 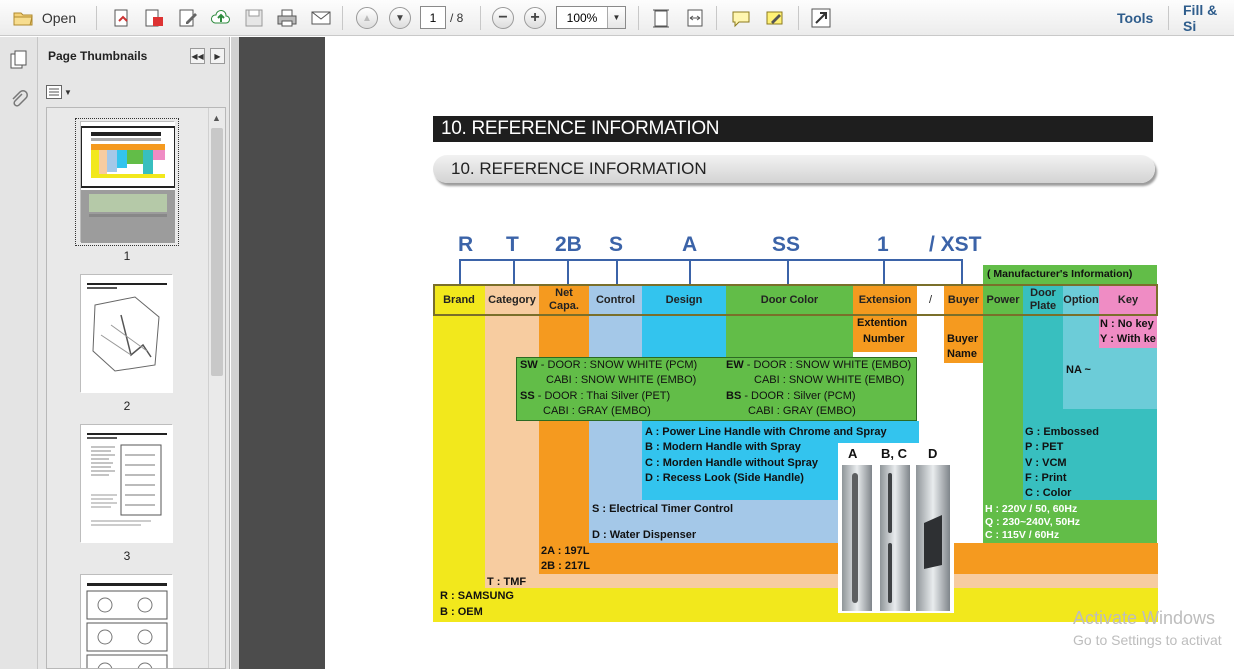 What do you see at coordinates (591, 17) in the screenshot?
I see `zoom-select: 100% ▼` at bounding box center [591, 17].